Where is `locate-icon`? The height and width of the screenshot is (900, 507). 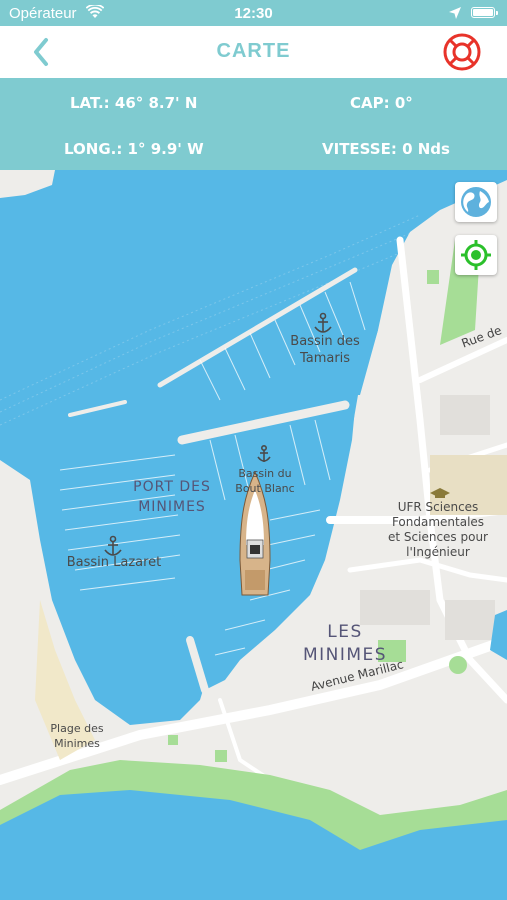 locate-icon is located at coordinates (476, 255).